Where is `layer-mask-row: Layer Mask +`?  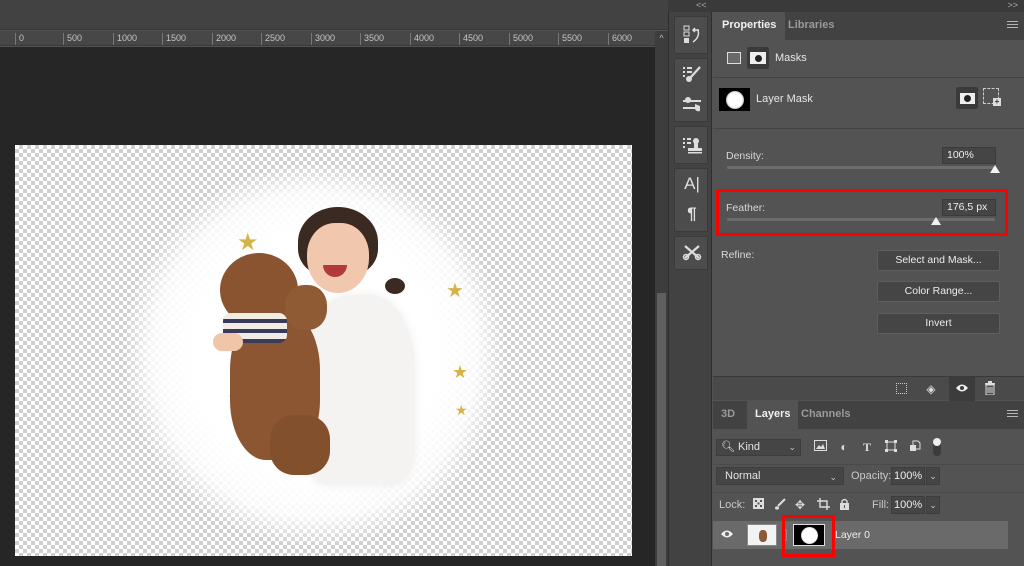 layer-mask-row: Layer Mask + is located at coordinates (868, 104).